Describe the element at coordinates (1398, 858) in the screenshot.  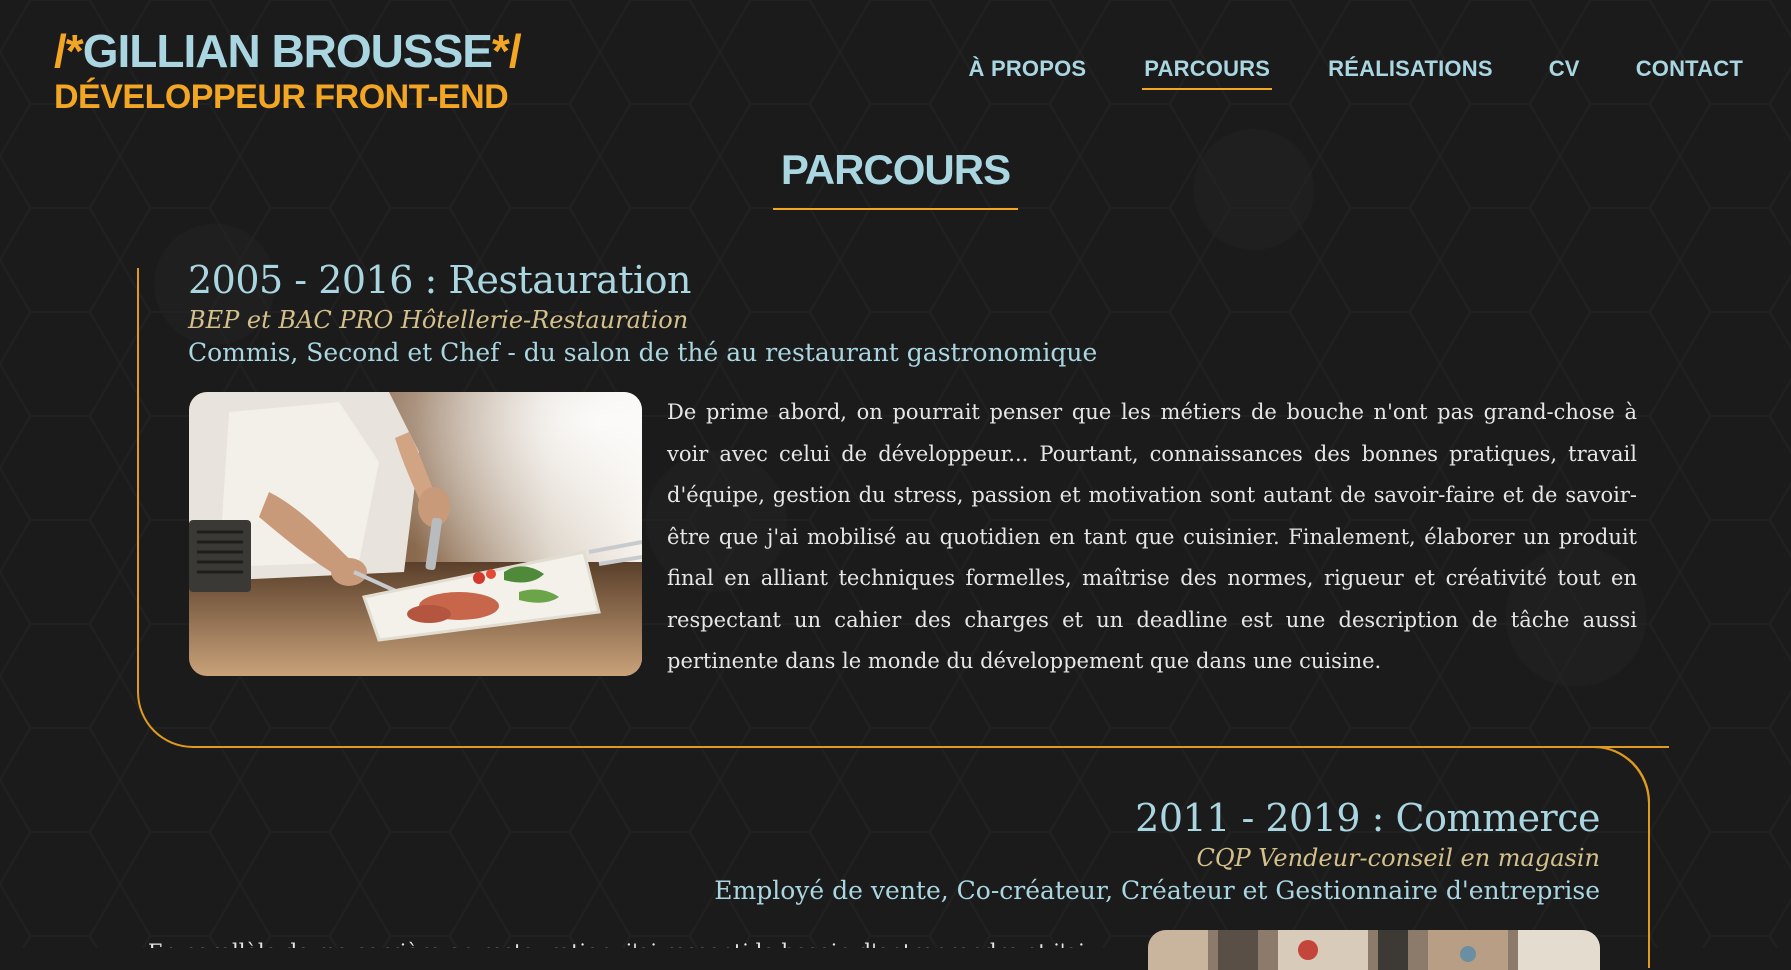
I see `entry-degree: CQP Vendeur-conseil en magasin` at that location.